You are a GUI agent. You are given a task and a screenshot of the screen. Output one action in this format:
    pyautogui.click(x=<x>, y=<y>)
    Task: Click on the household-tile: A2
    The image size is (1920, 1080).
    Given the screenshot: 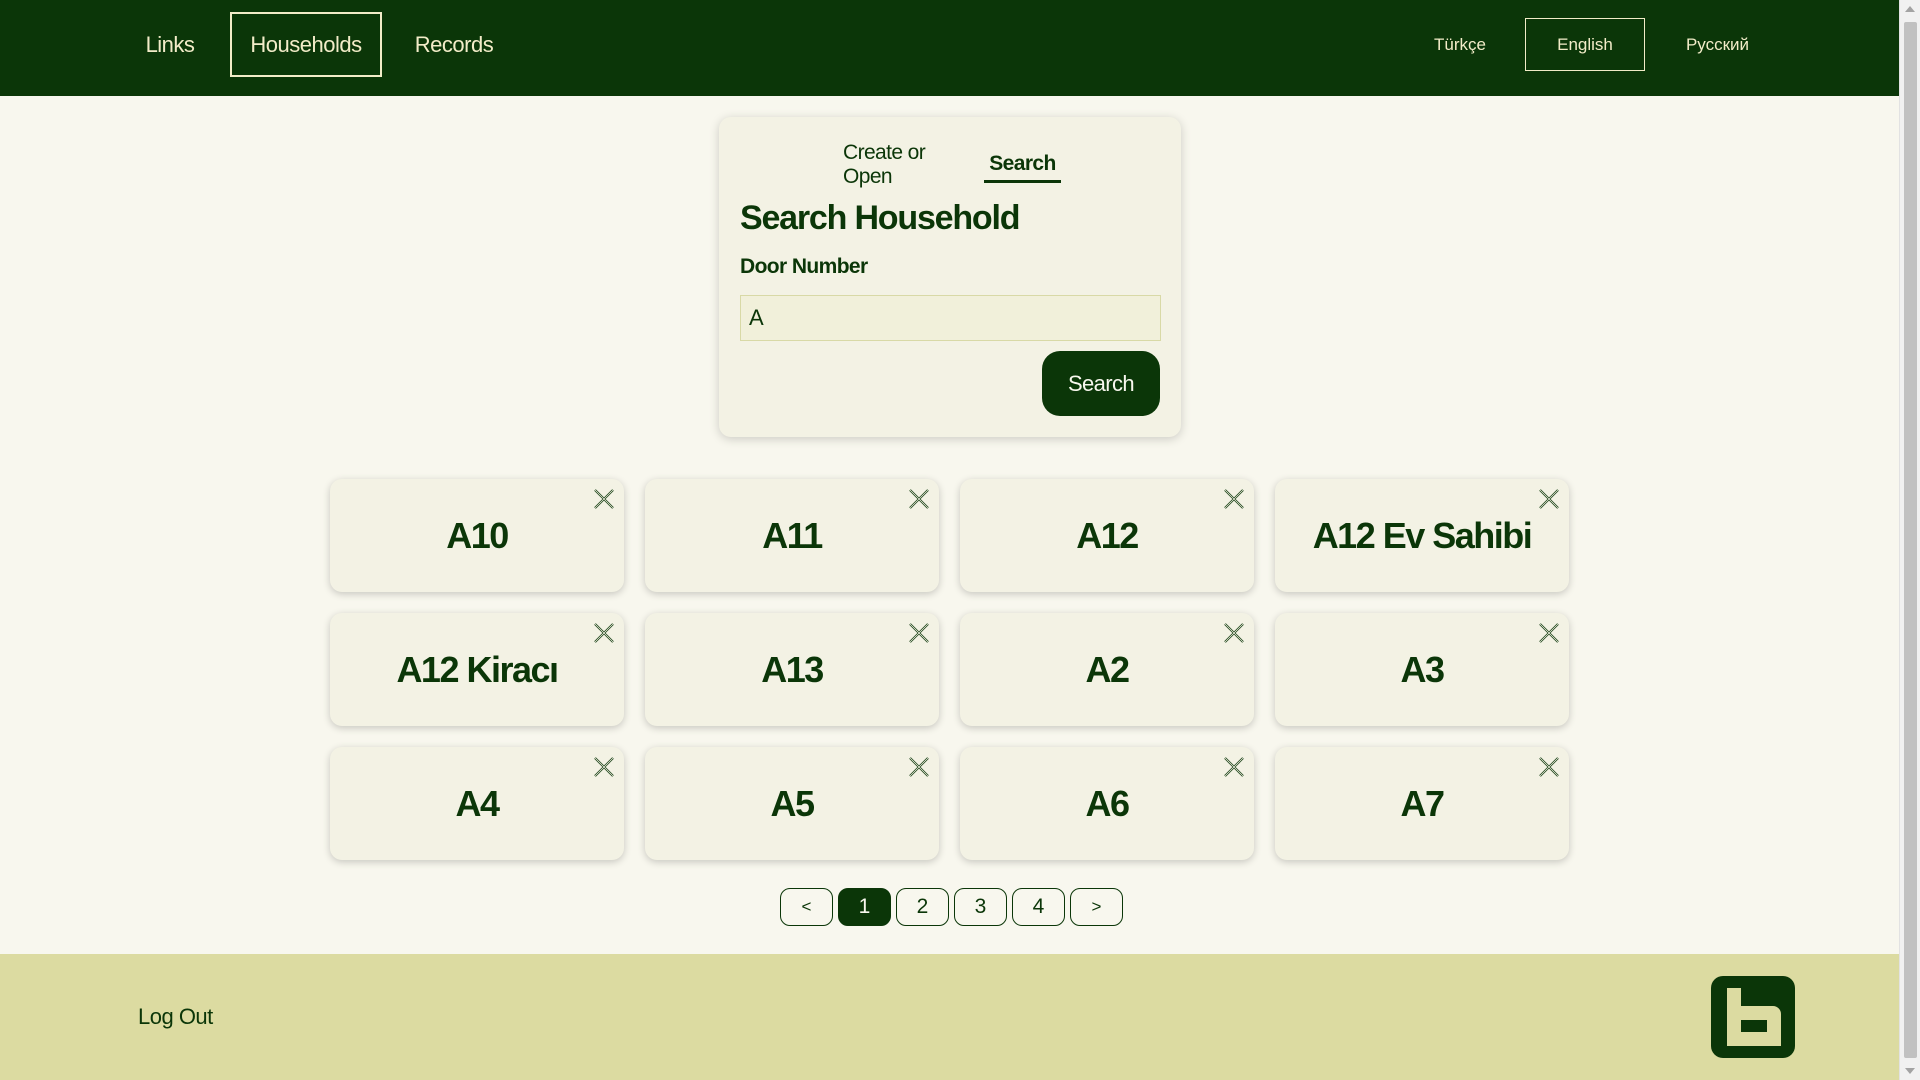 What is the action you would take?
    pyautogui.click(x=1107, y=669)
    